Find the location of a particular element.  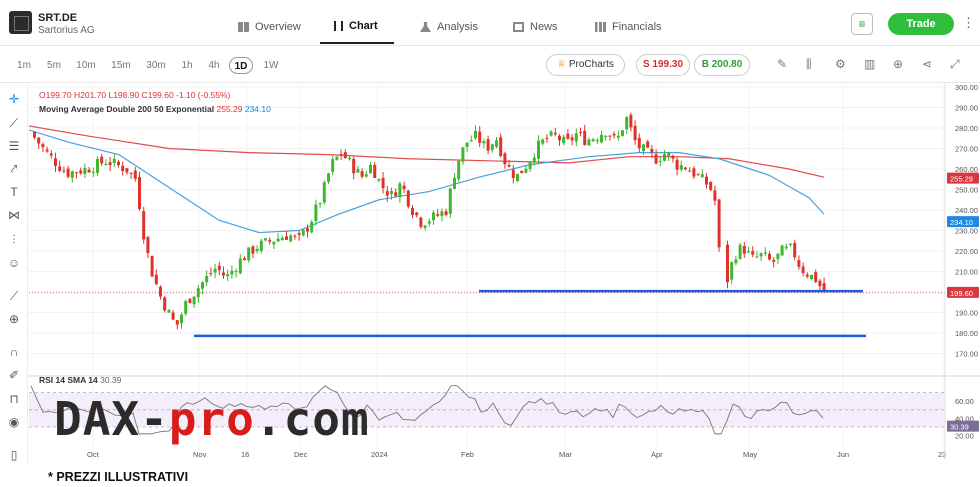

pattern-icon: ⋈ is located at coordinates (14, 215).